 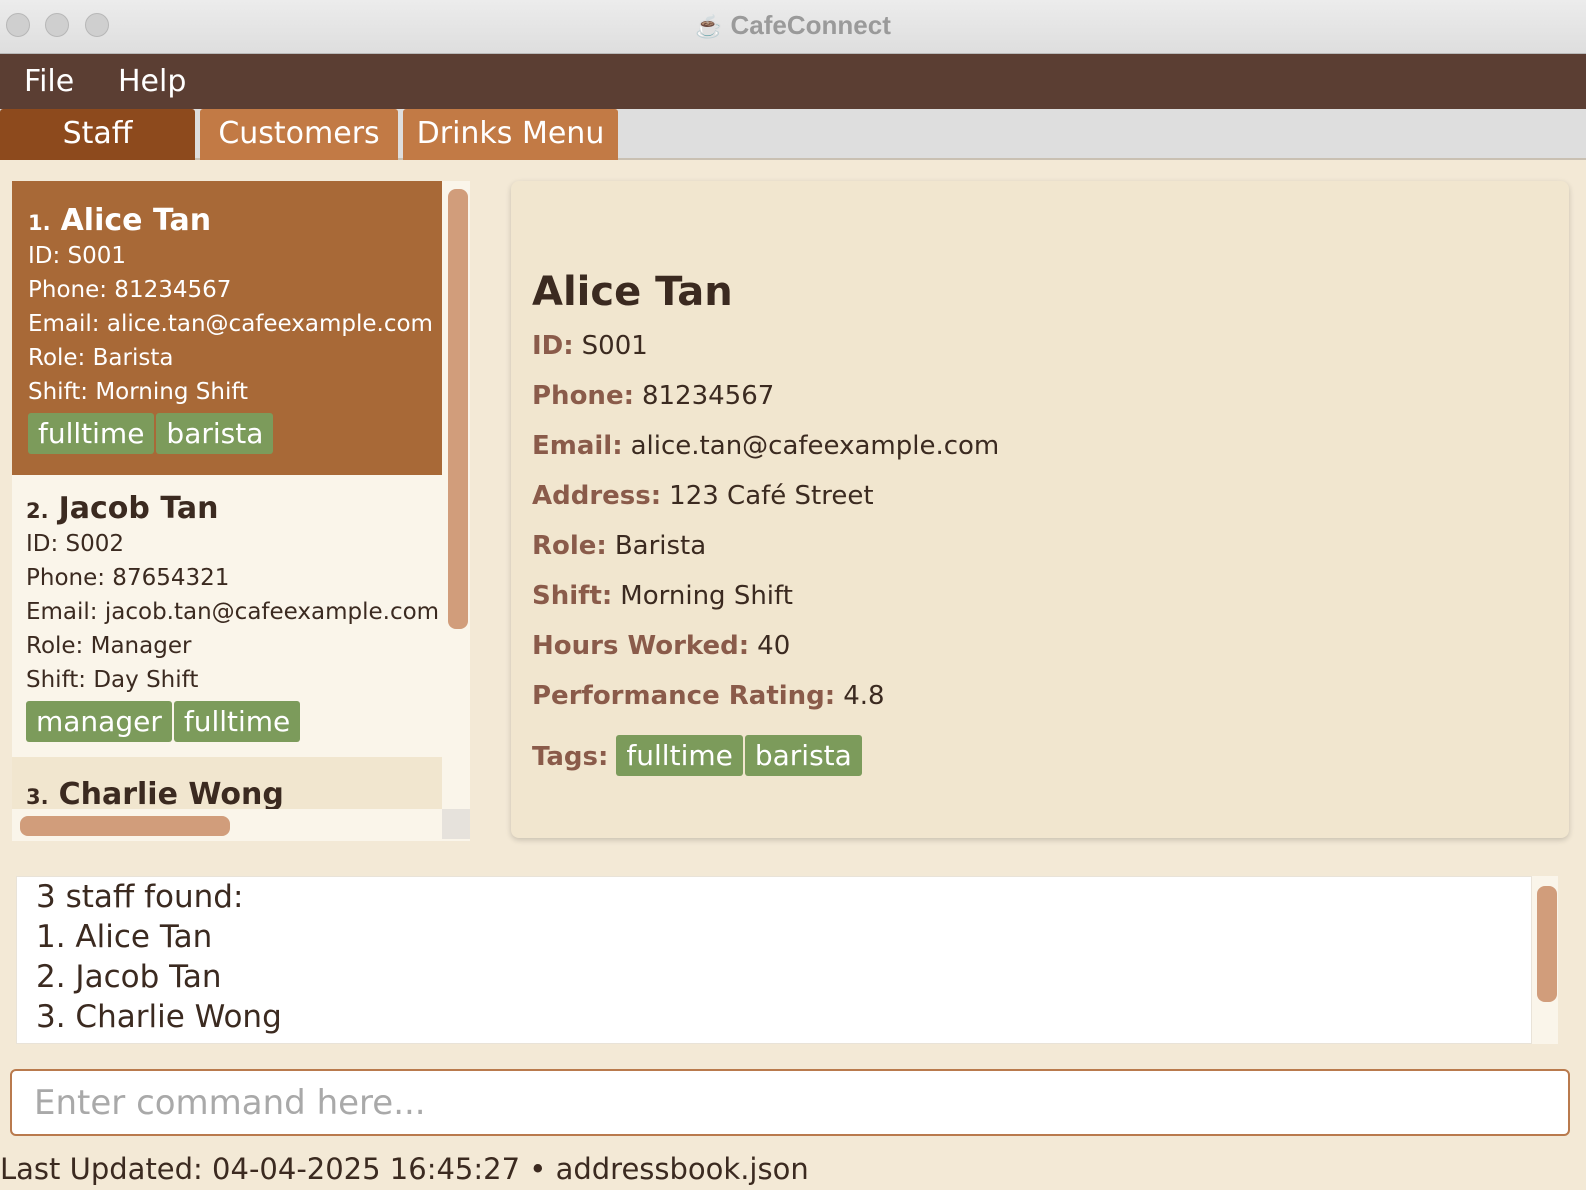 I want to click on detail-label: Phone:, so click(x=583, y=396).